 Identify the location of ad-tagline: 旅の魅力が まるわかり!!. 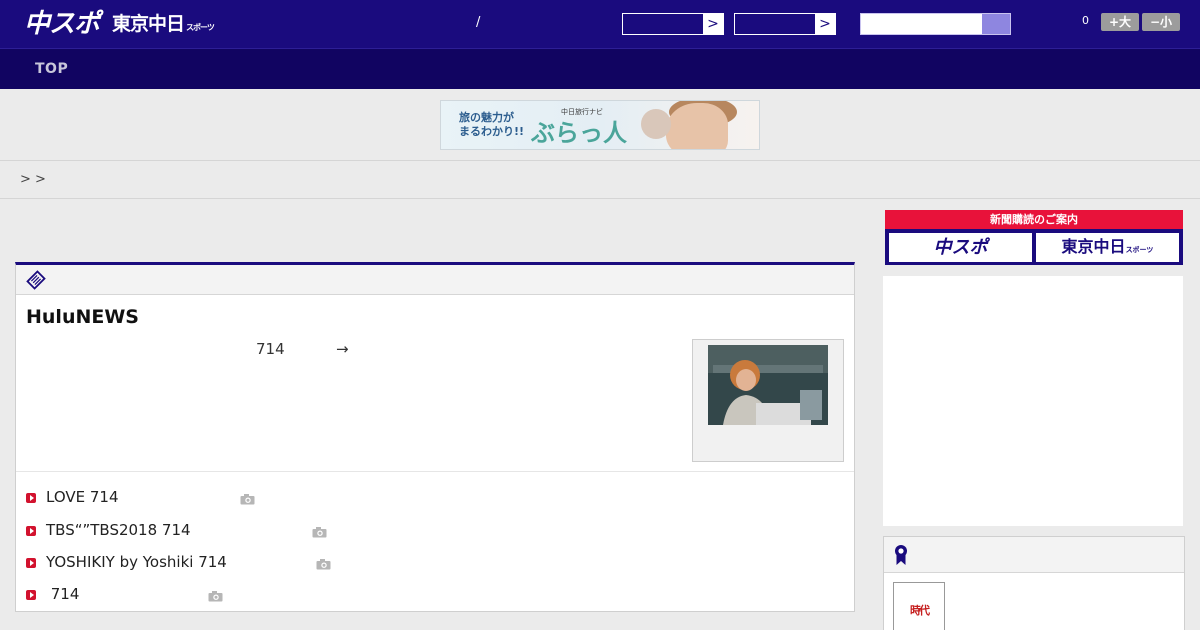
(491, 125).